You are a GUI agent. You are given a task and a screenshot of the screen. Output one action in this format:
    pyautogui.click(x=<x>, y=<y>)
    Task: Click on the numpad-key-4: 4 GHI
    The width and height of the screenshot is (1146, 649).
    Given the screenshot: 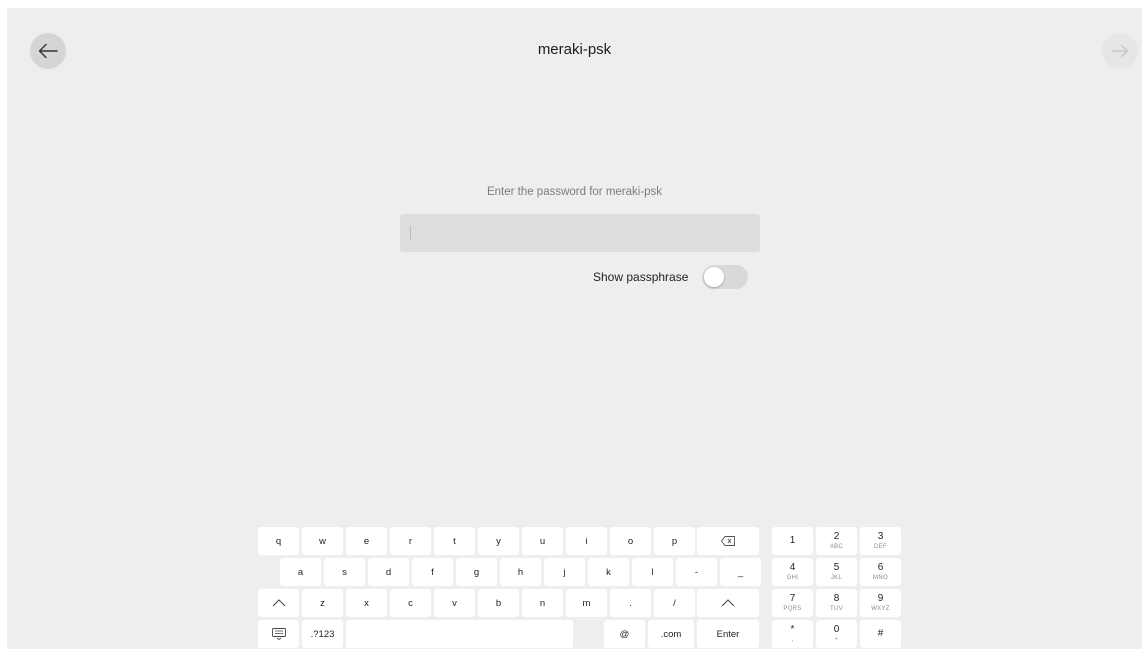 What is the action you would take?
    pyautogui.click(x=792, y=572)
    